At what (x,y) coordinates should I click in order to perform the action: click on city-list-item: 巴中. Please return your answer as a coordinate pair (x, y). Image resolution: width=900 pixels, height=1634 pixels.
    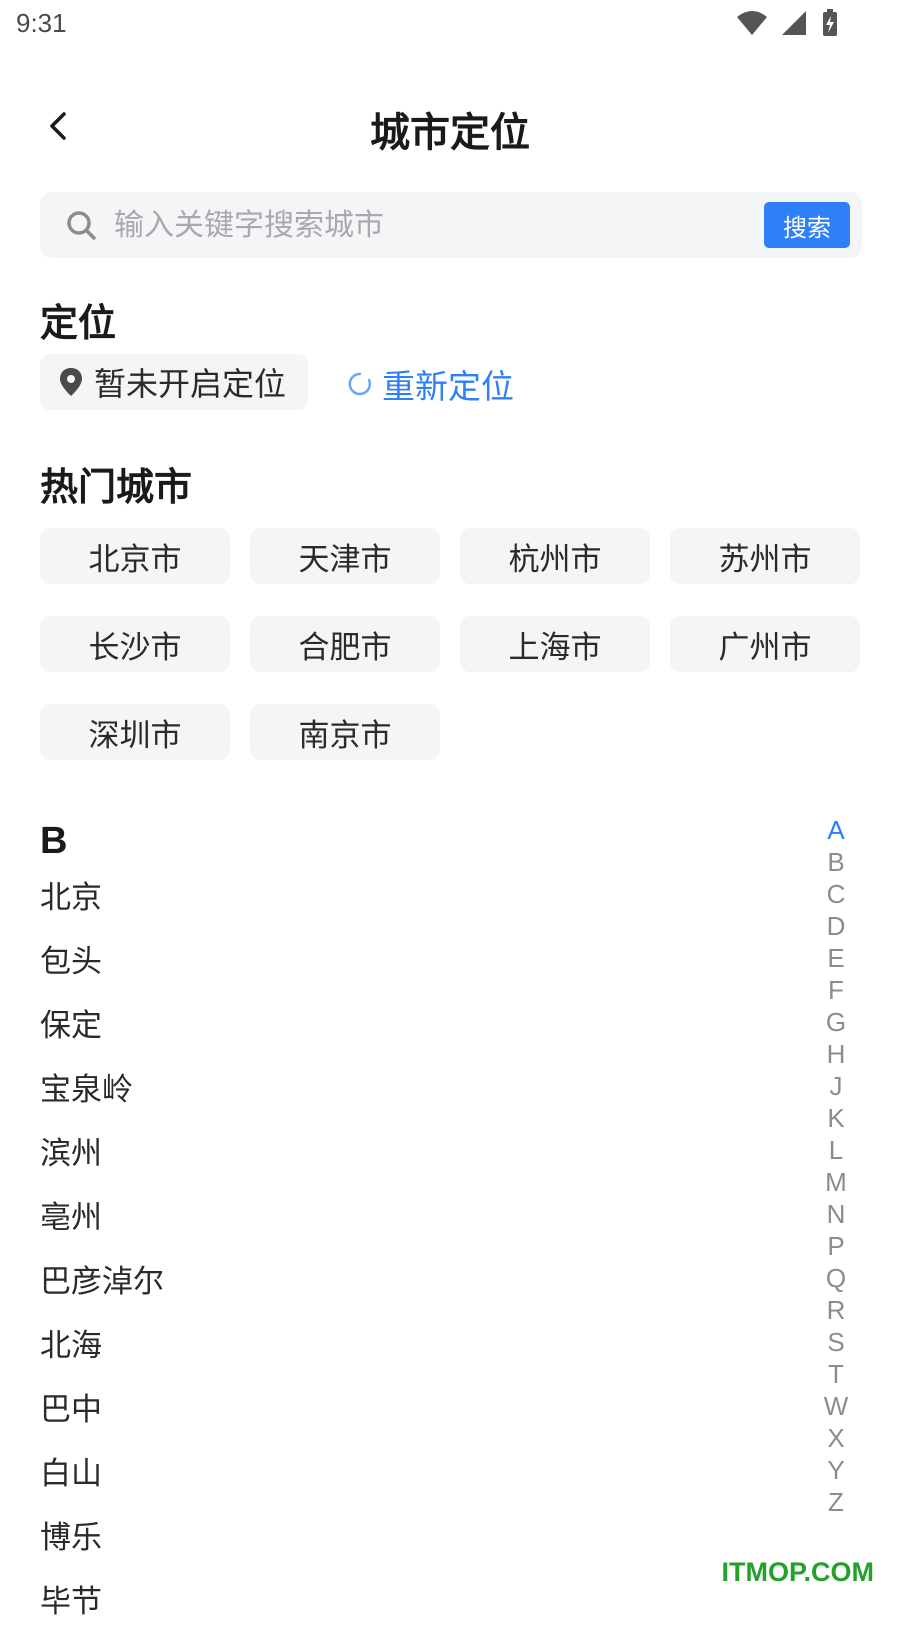
    Looking at the image, I should click on (390, 1410).